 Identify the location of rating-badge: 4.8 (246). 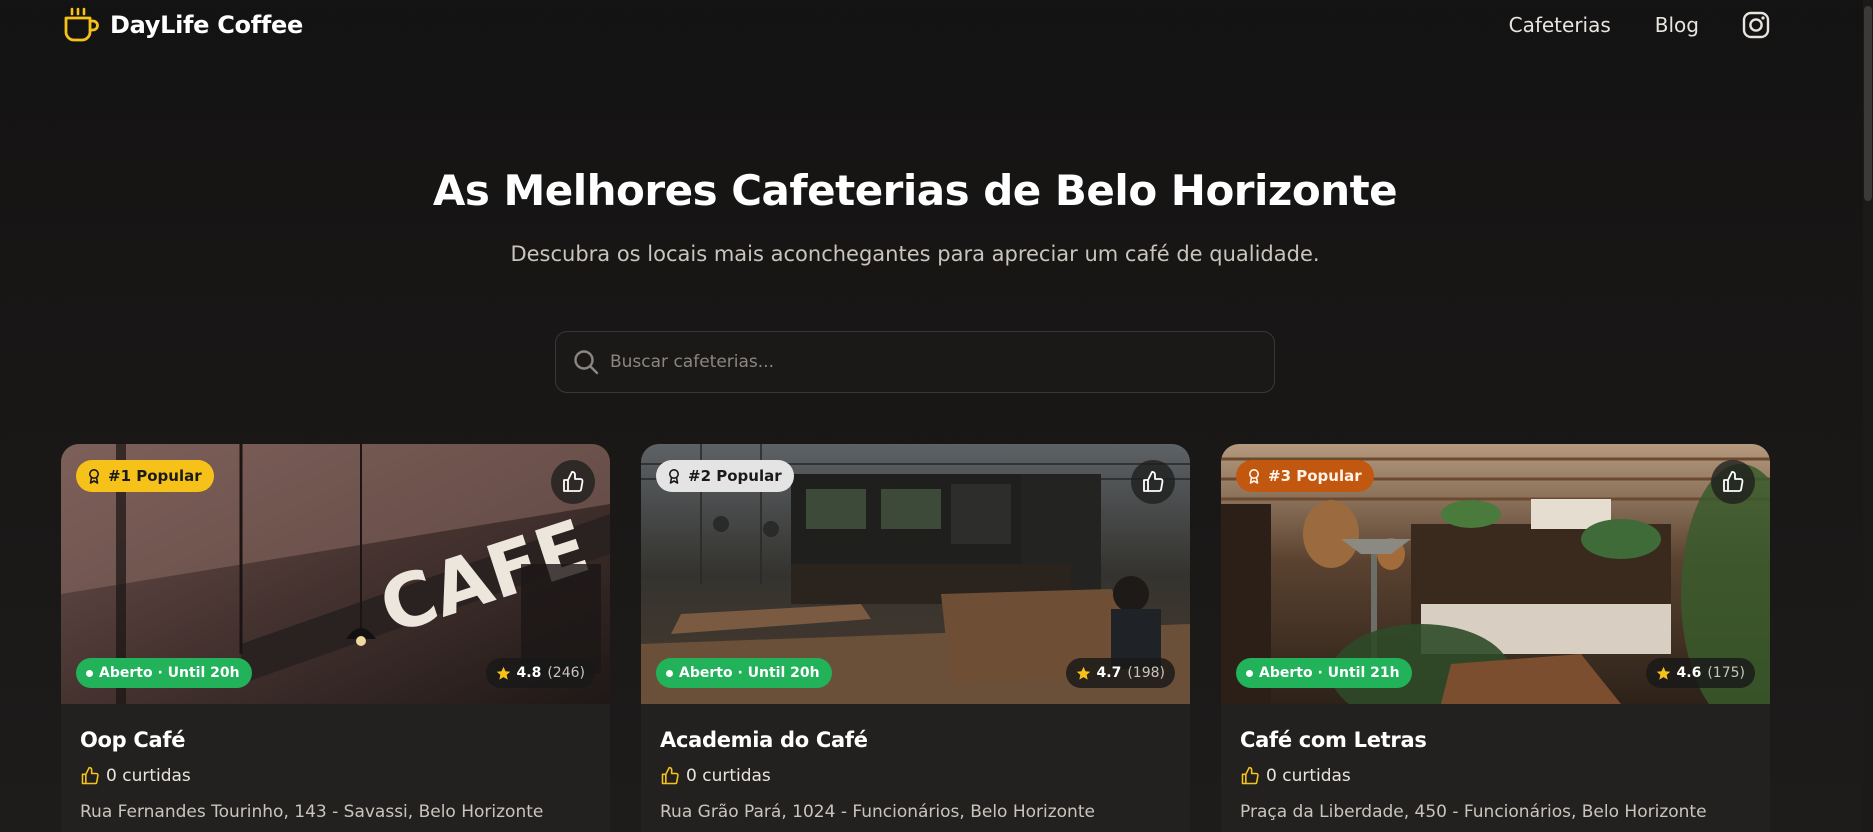
(540, 673).